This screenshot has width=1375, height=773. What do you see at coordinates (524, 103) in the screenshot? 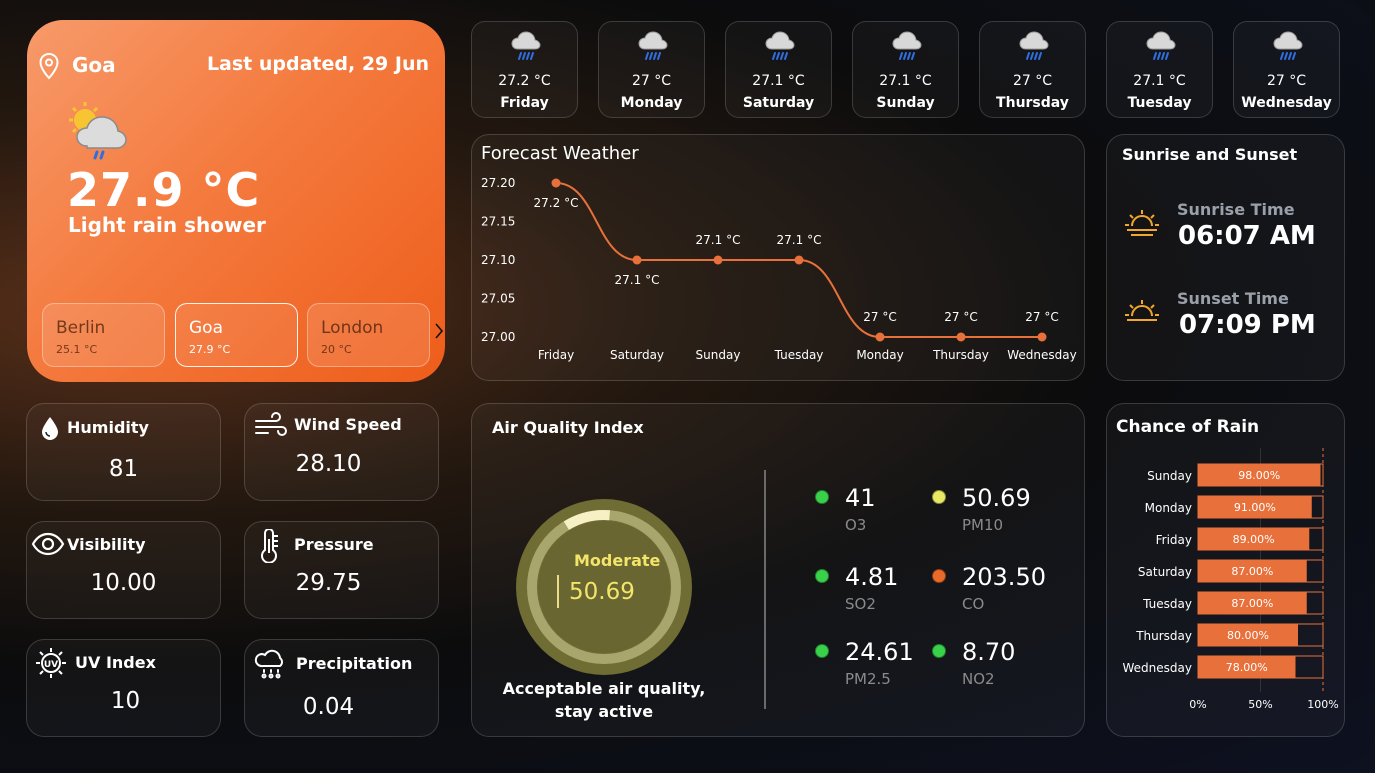
I see `day-name: Friday` at bounding box center [524, 103].